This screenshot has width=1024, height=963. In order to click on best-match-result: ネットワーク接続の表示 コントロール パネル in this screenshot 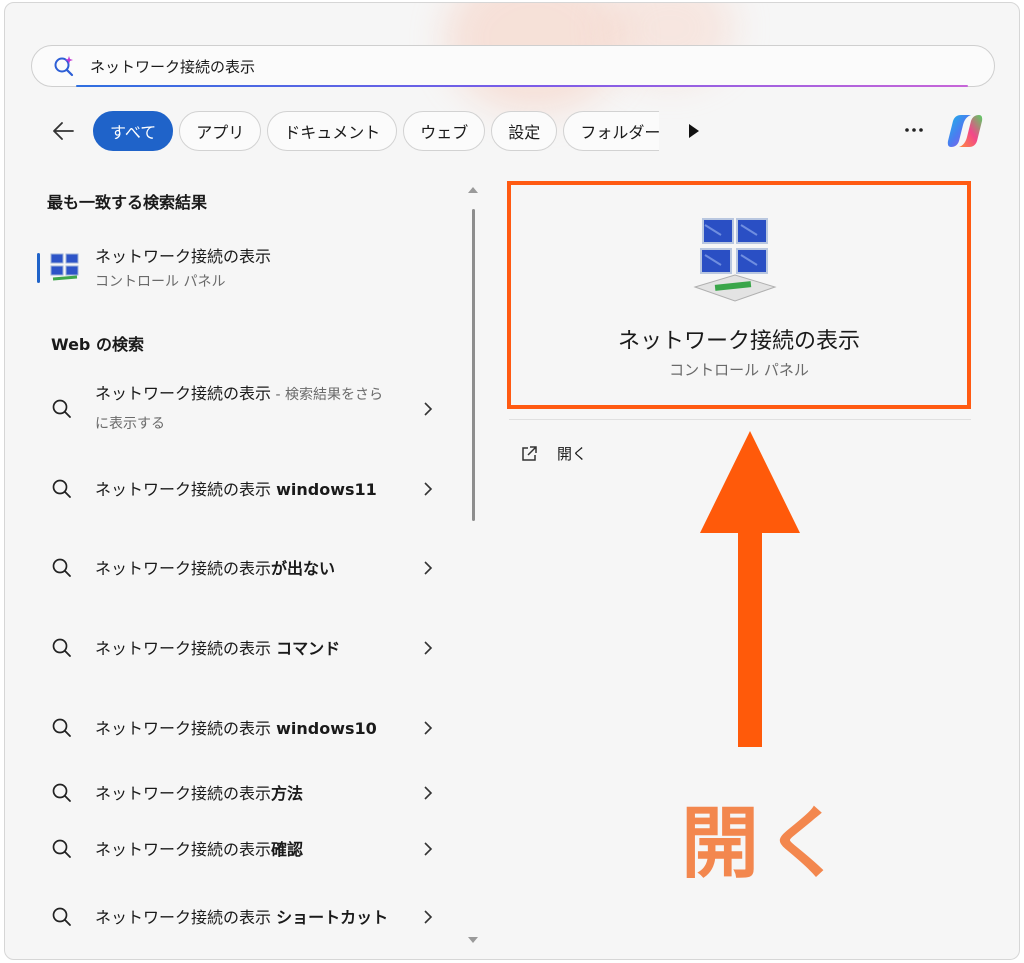, I will do `click(240, 267)`.